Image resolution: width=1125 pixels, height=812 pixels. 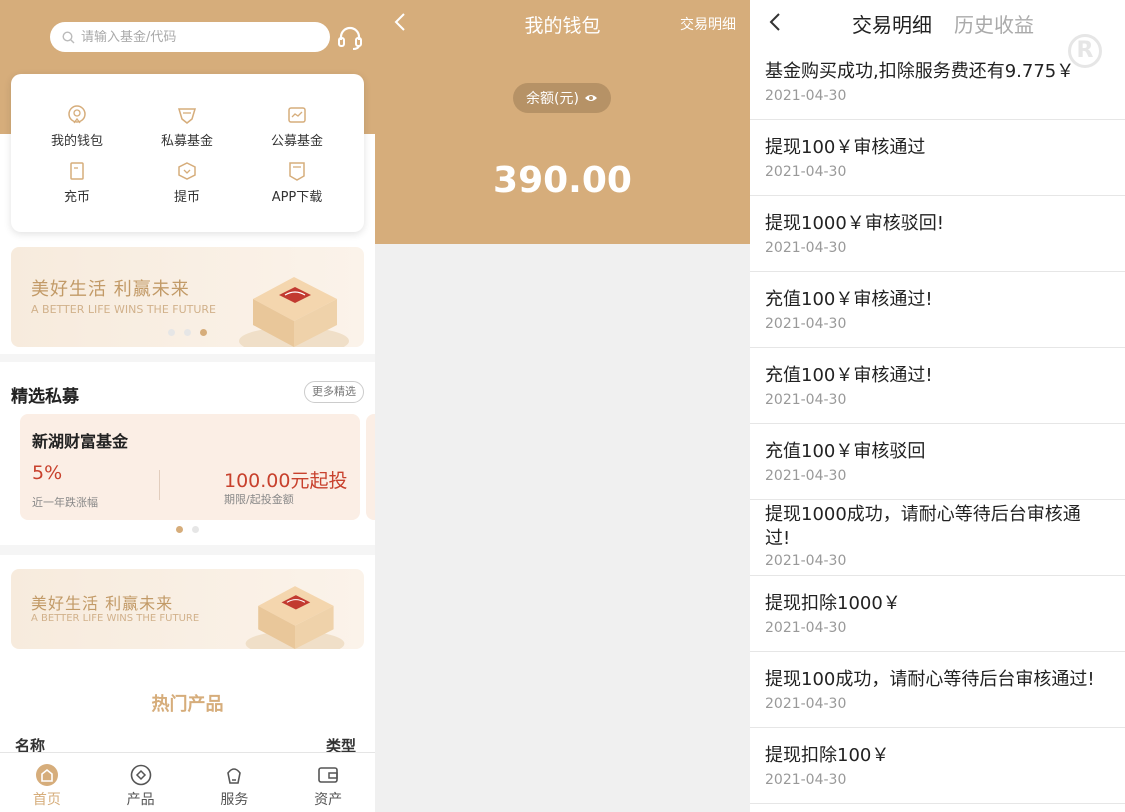 I want to click on tab-assets: 资产, so click(x=328, y=782).